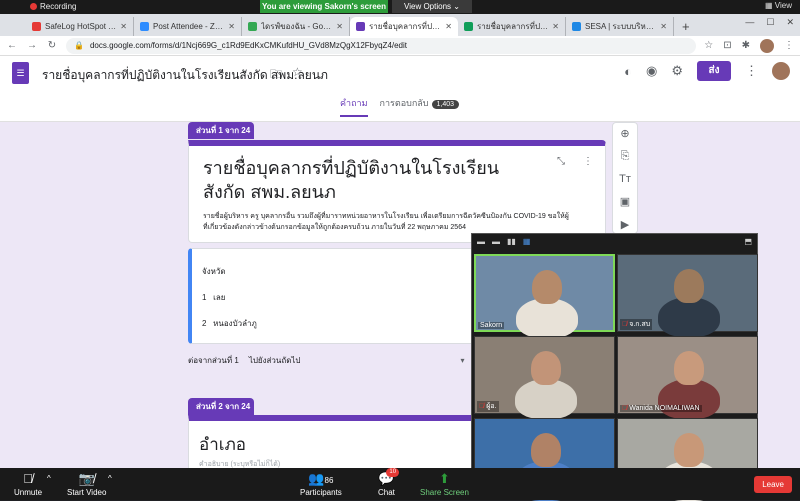 Image resolution: width=800 pixels, height=501 pixels. What do you see at coordinates (20, 73) in the screenshot?
I see `forms-logo-icon: ☰` at bounding box center [20, 73].